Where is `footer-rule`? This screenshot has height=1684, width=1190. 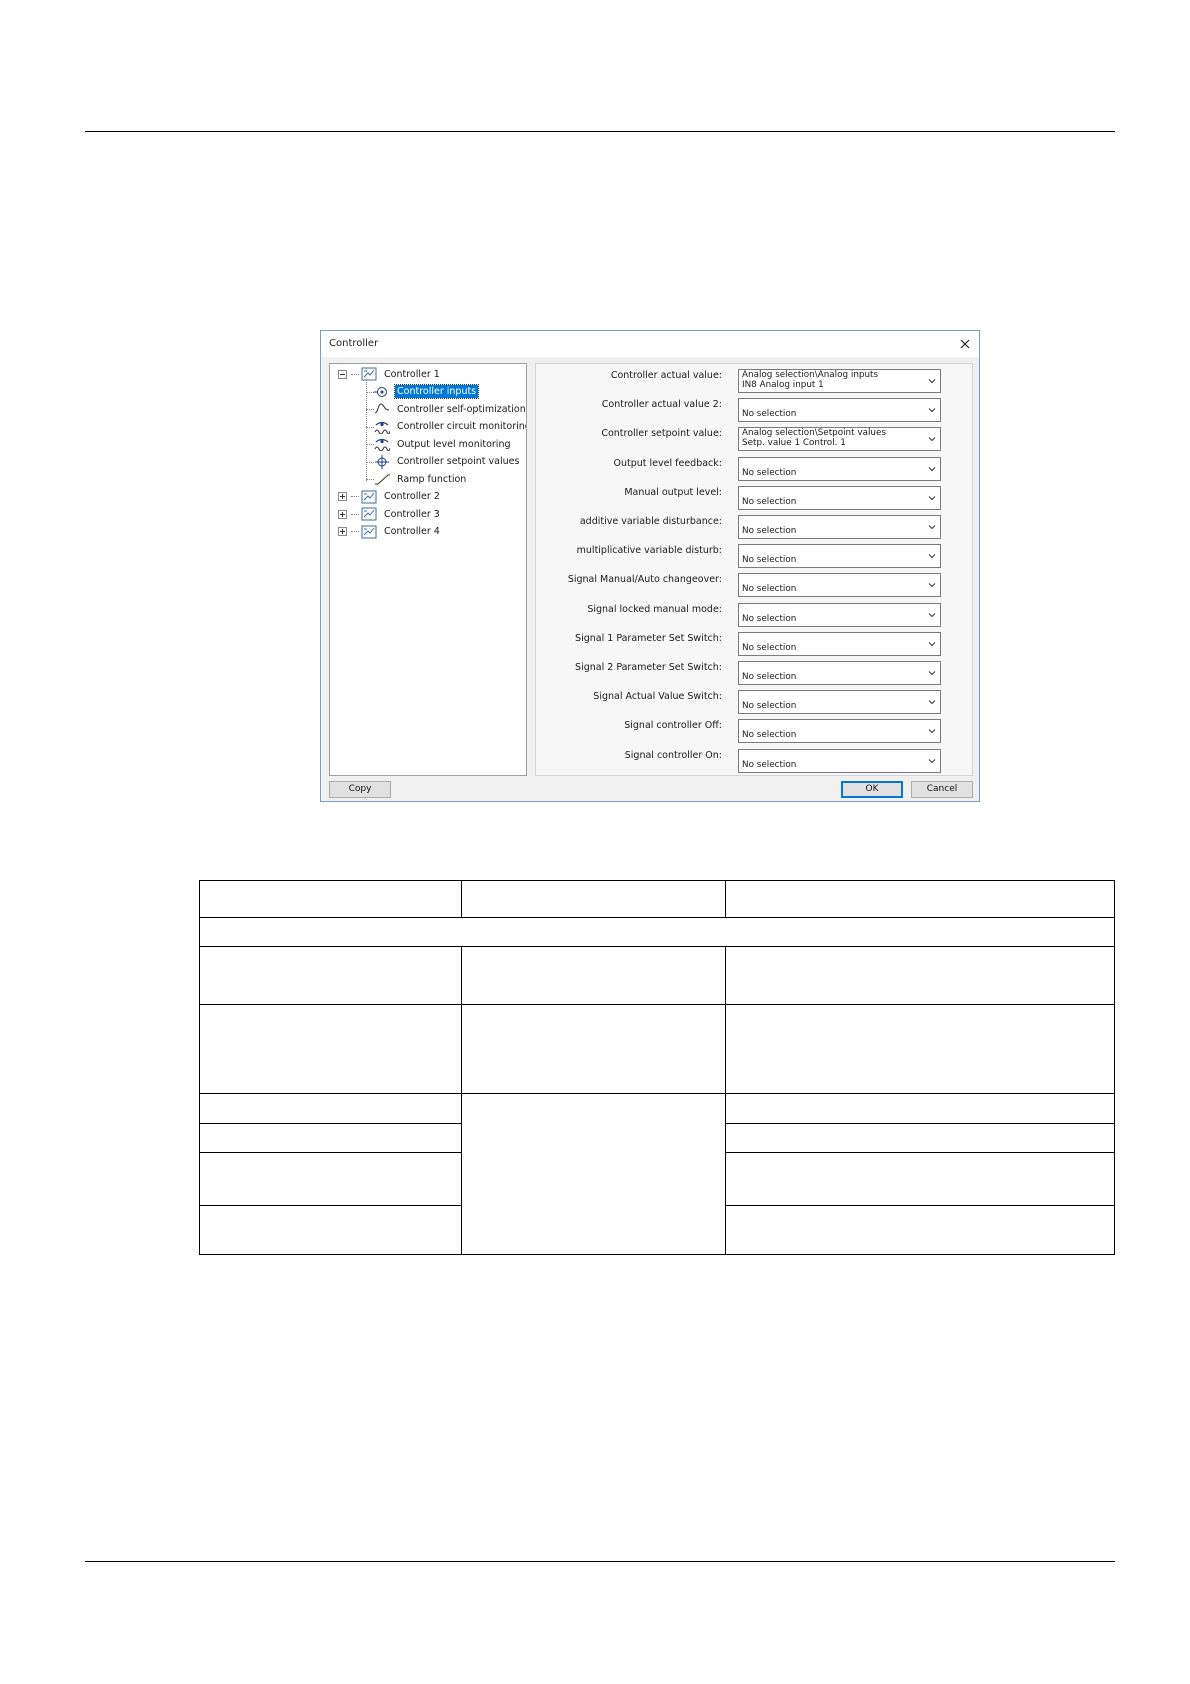 footer-rule is located at coordinates (600, 1561).